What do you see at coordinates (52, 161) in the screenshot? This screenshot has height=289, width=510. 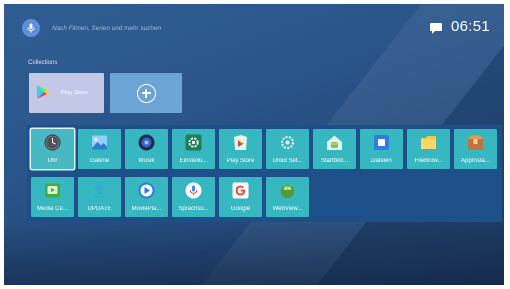 I see `app-label: Uhr` at bounding box center [52, 161].